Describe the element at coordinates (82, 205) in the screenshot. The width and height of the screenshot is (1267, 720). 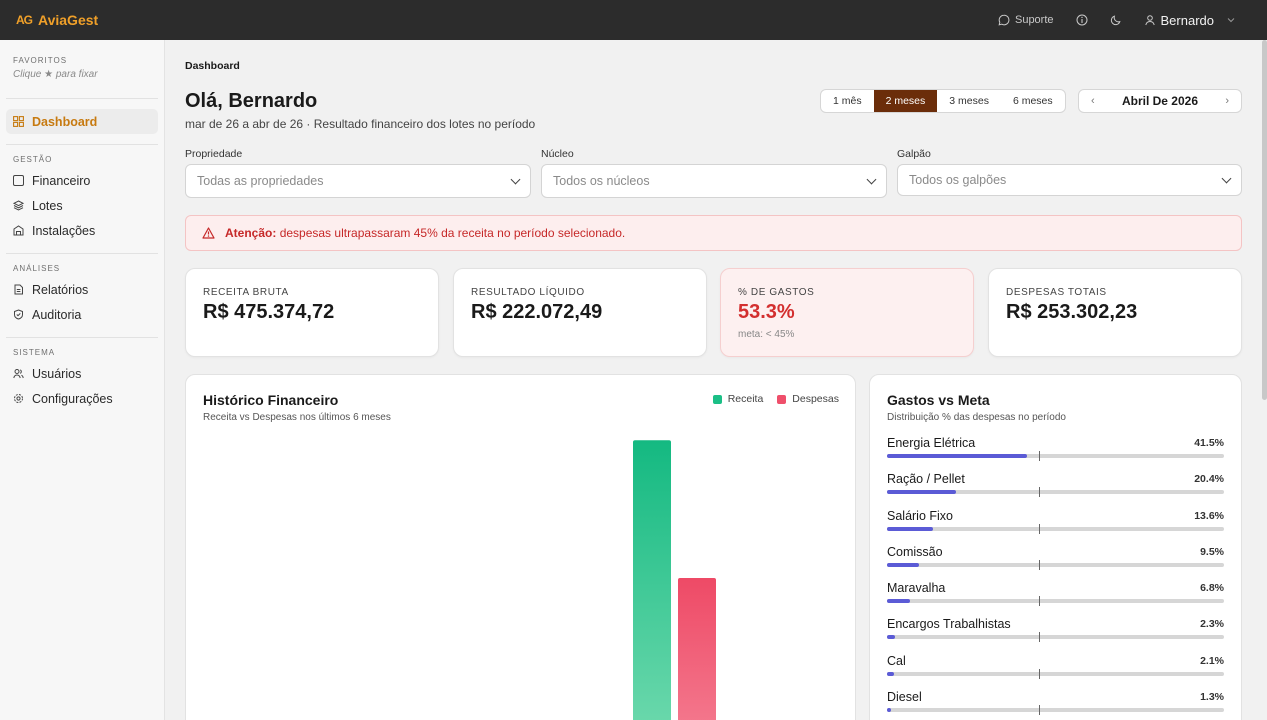
I see `sidebar-item-lotes: Lotes` at that location.